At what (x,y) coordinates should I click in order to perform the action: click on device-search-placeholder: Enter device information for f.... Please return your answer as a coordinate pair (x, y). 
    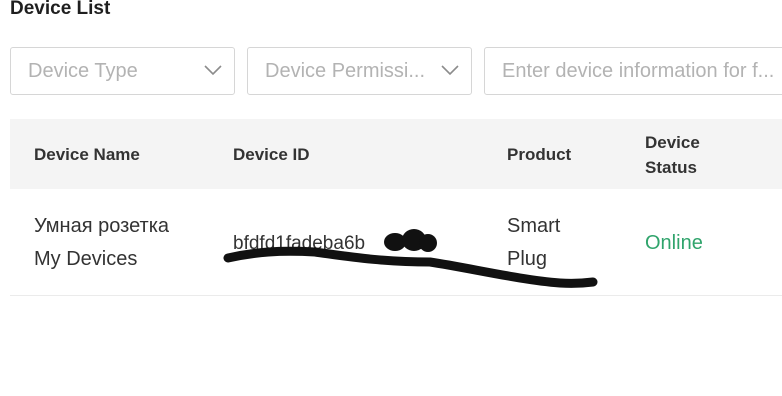
    Looking at the image, I should click on (638, 70).